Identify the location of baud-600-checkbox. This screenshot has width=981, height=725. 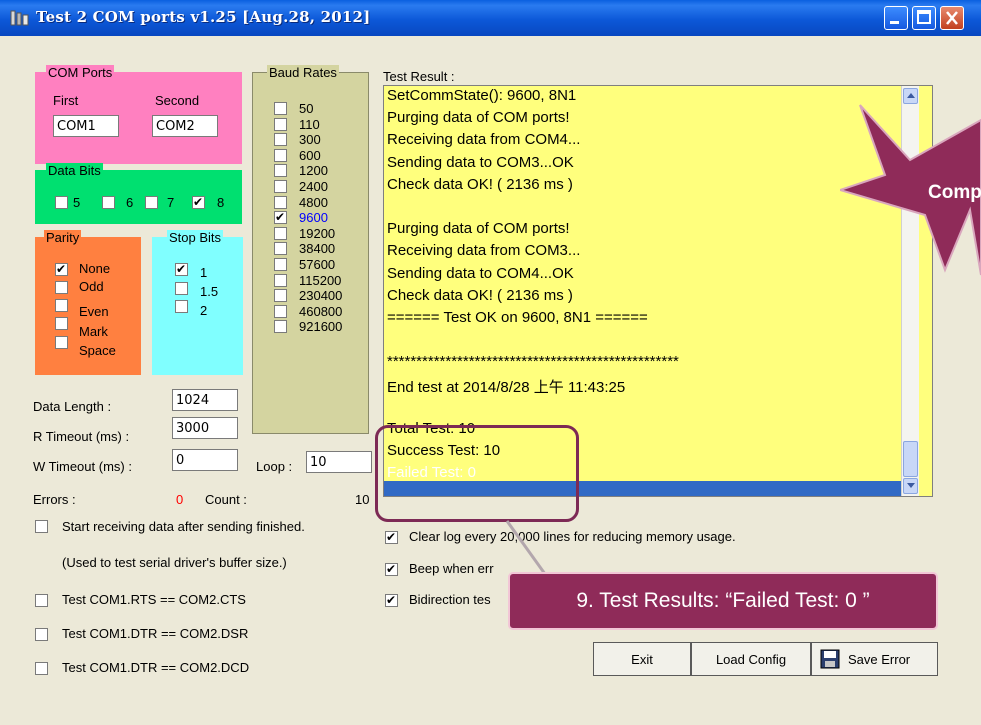
(280, 155).